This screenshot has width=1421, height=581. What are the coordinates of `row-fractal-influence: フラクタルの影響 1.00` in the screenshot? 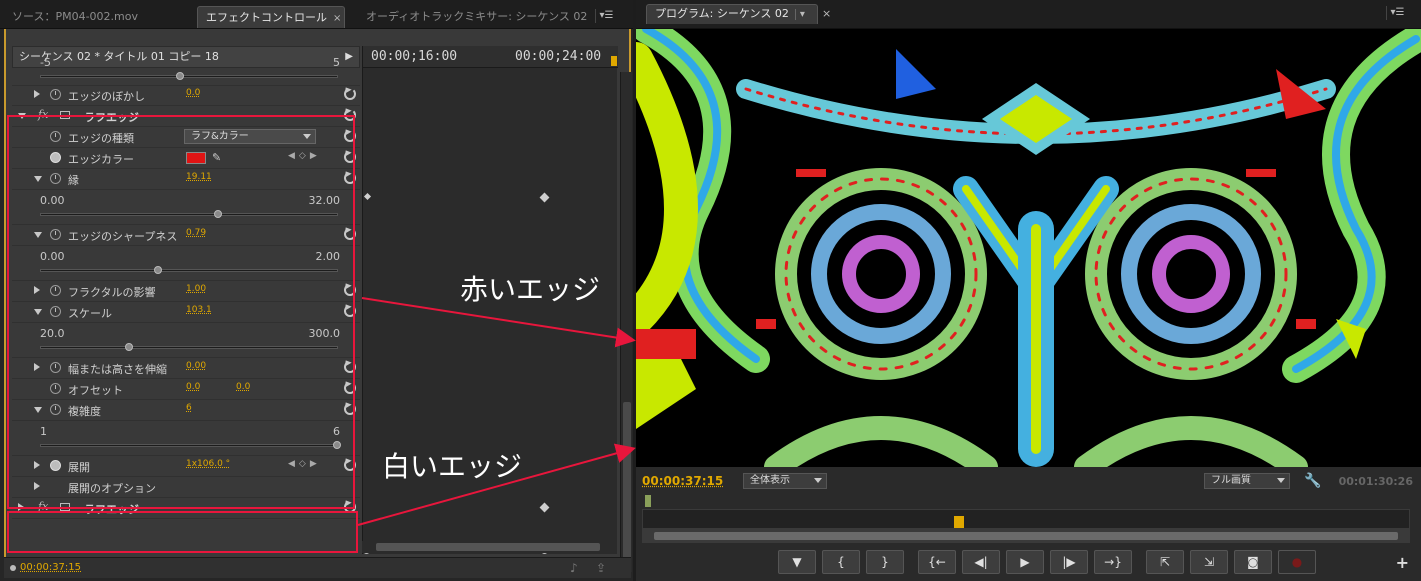 It's located at (186, 291).